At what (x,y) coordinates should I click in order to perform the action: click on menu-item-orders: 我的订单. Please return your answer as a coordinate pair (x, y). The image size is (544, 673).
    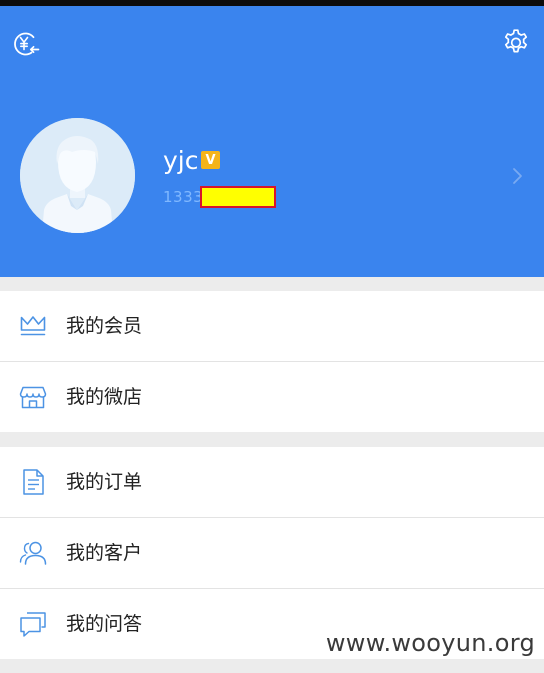
    Looking at the image, I should click on (272, 482).